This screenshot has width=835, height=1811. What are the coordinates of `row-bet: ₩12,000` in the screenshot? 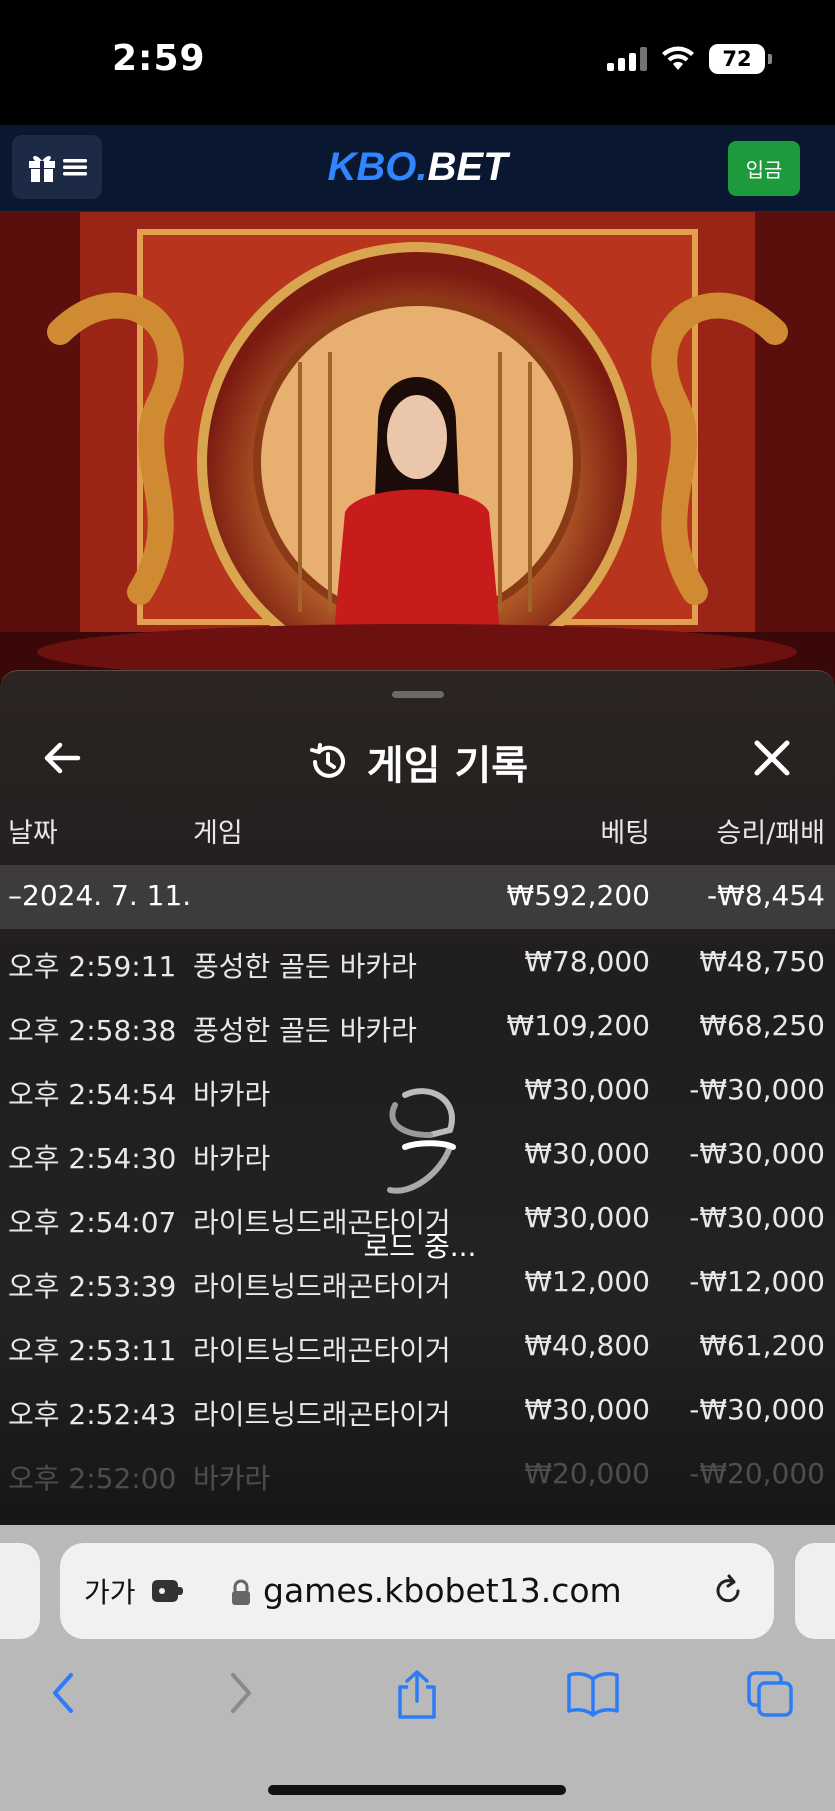 It's located at (587, 1281).